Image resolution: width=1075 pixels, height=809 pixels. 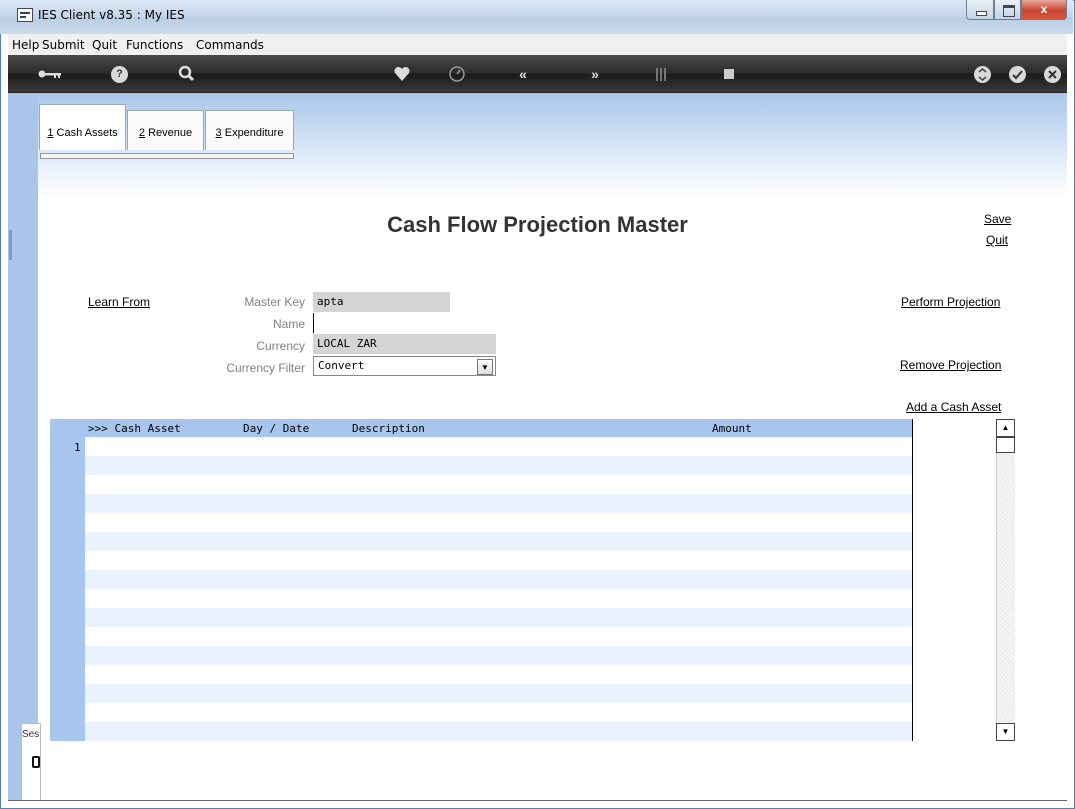 I want to click on tab-expenditure: 3 Expenditure, so click(x=249, y=130).